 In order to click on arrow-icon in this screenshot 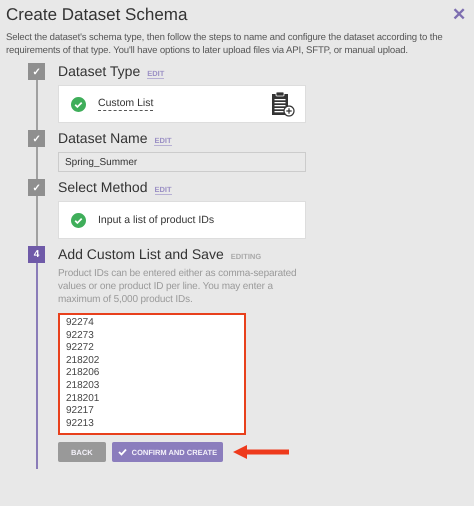, I will do `click(261, 452)`.